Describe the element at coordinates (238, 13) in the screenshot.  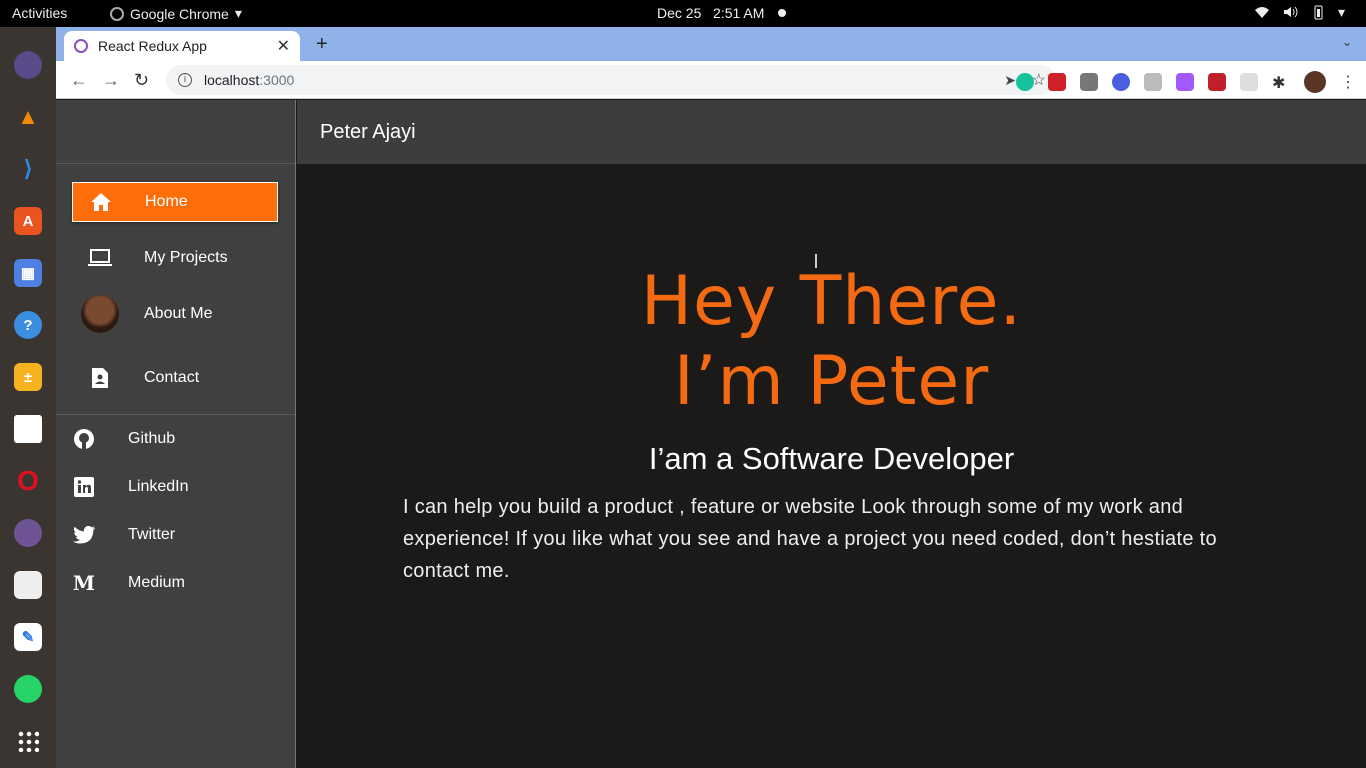
I see `chevron-down-icon: ▾` at that location.